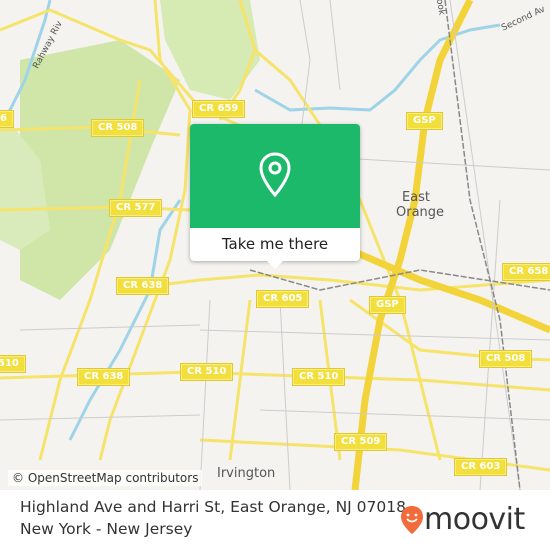 This screenshot has width=550, height=550. I want to click on location-popup: Take me there, so click(275, 192).